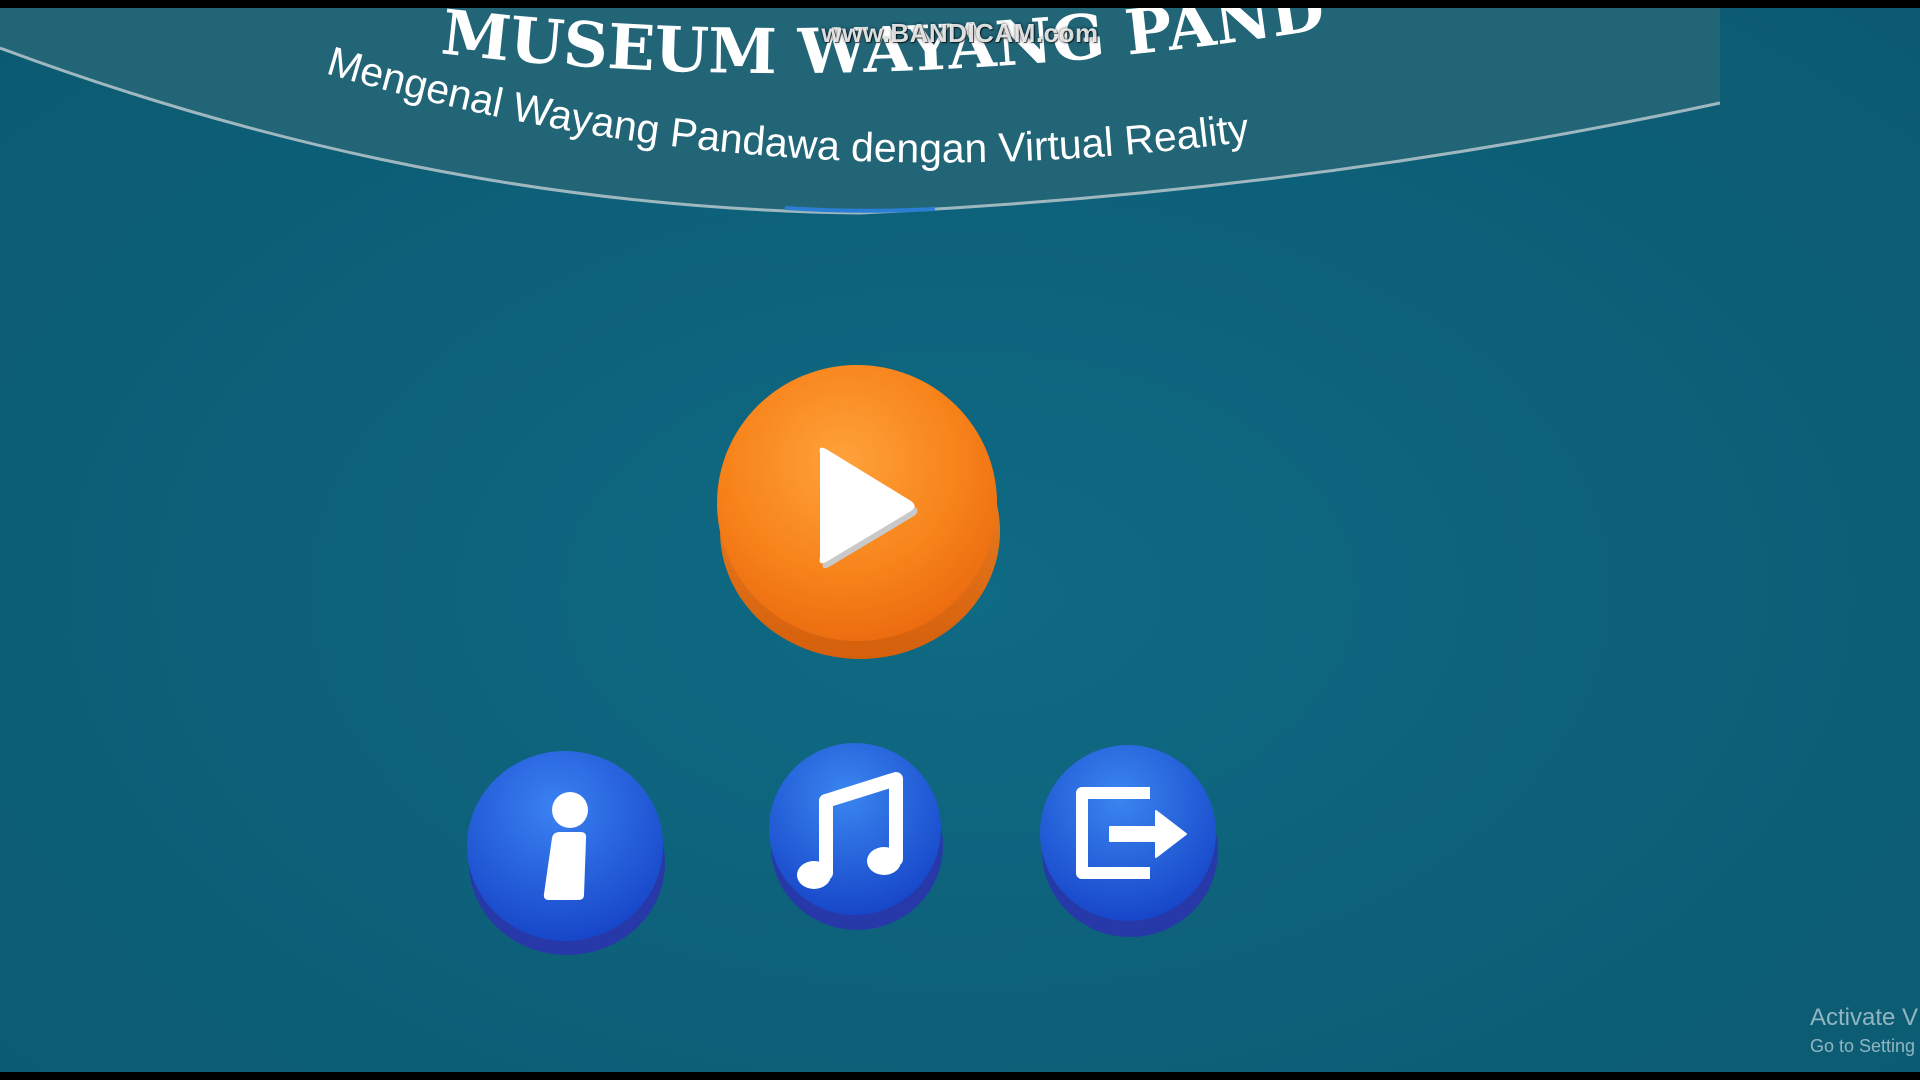 This screenshot has width=1920, height=1080. Describe the element at coordinates (1130, 843) in the screenshot. I see `exit-button` at that location.